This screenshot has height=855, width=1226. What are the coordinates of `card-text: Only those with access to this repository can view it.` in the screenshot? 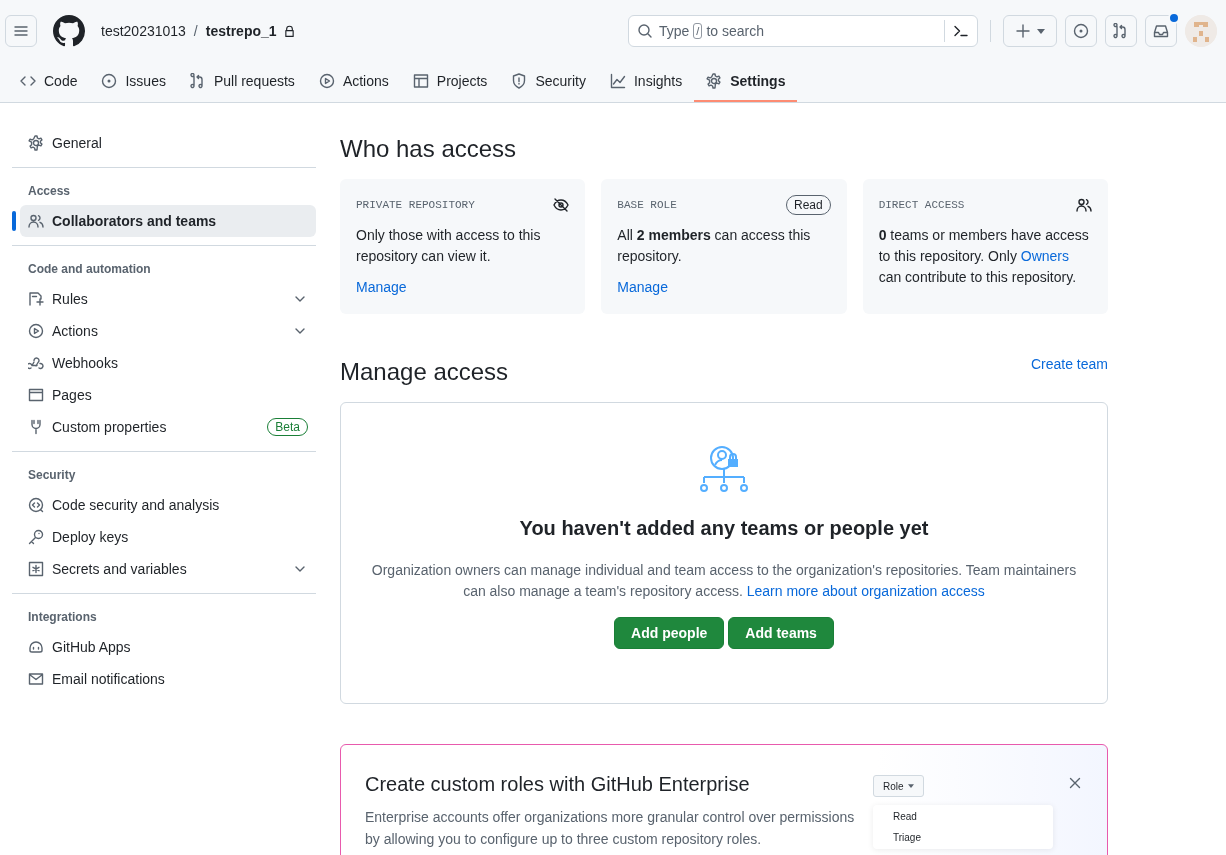 It's located at (449, 246).